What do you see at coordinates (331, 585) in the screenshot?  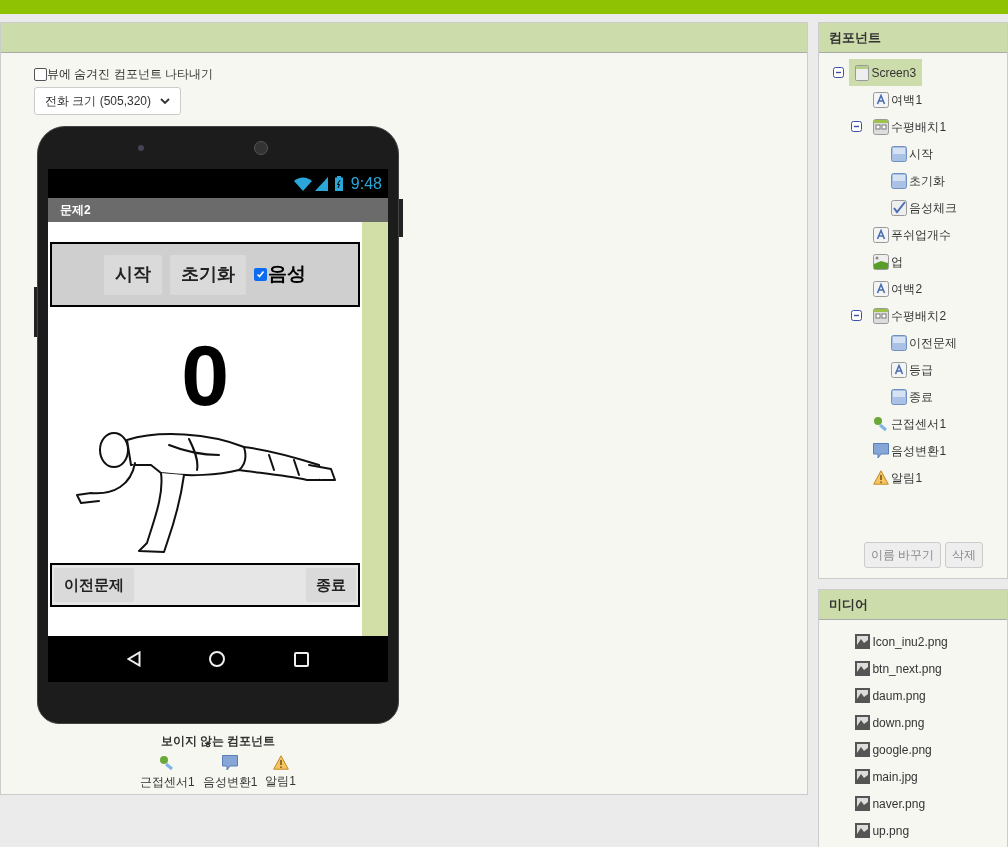 I see `phone-button: 종료` at bounding box center [331, 585].